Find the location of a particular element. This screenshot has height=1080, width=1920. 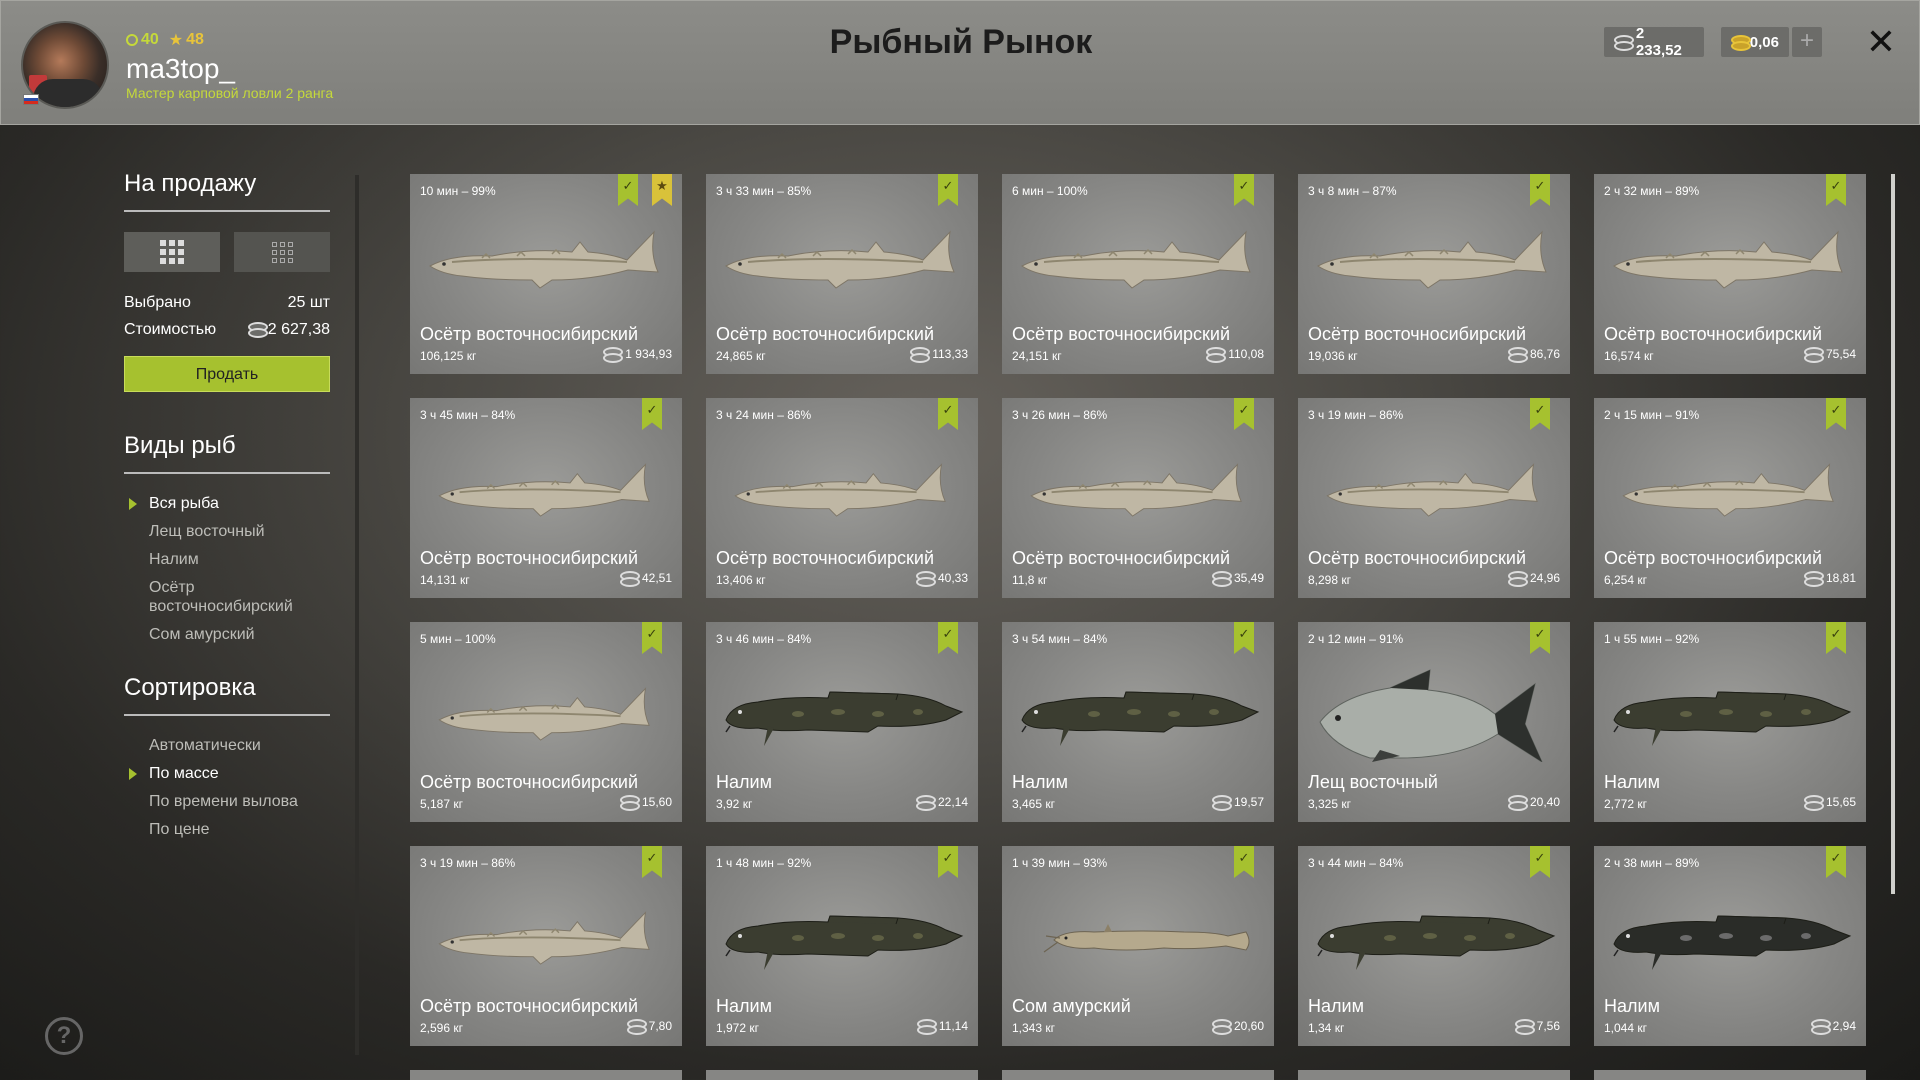

fish-card: 1 ч 48 мин – 92% ✓ Налим 1,972 кг 11,14 is located at coordinates (842, 946).